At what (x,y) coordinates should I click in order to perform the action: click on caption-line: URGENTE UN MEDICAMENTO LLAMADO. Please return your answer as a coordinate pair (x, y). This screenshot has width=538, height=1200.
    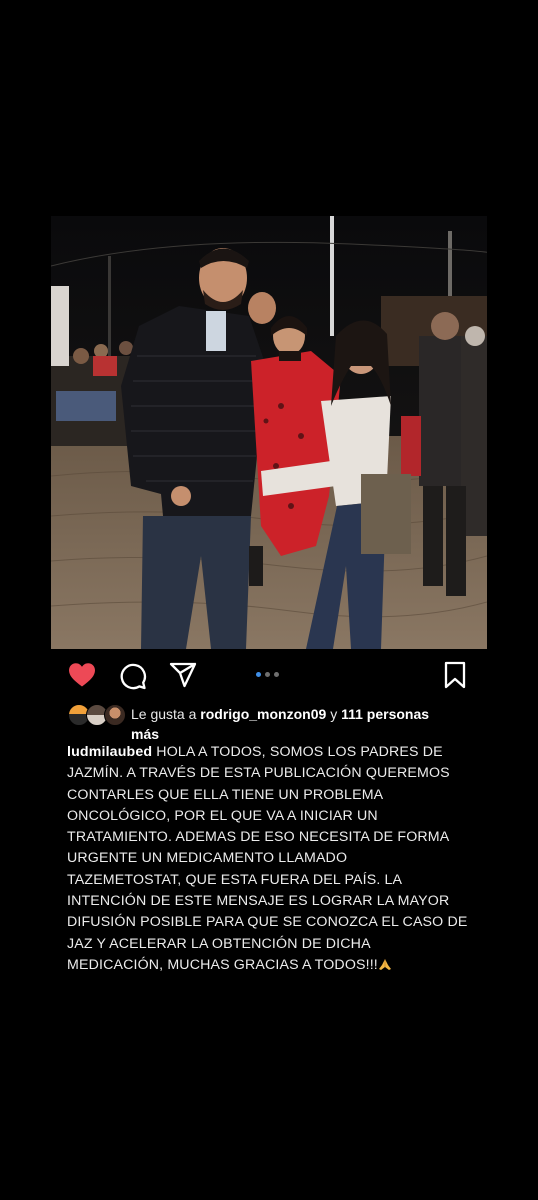
    Looking at the image, I should click on (207, 858).